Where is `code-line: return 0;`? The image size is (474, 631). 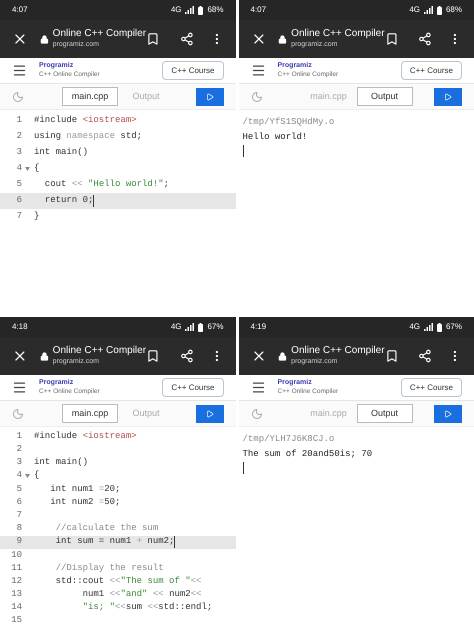 code-line: return 0; is located at coordinates (69, 201).